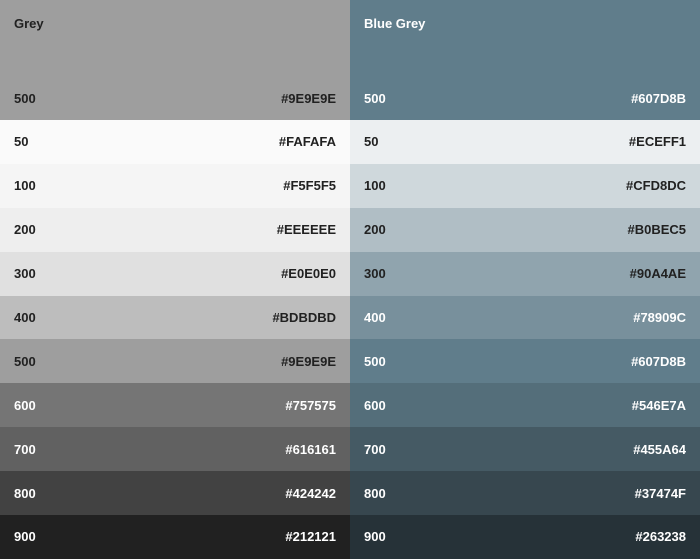 The image size is (700, 559). Describe the element at coordinates (175, 60) in the screenshot. I see `palette-header: Grey 500 #9E9E9E` at that location.